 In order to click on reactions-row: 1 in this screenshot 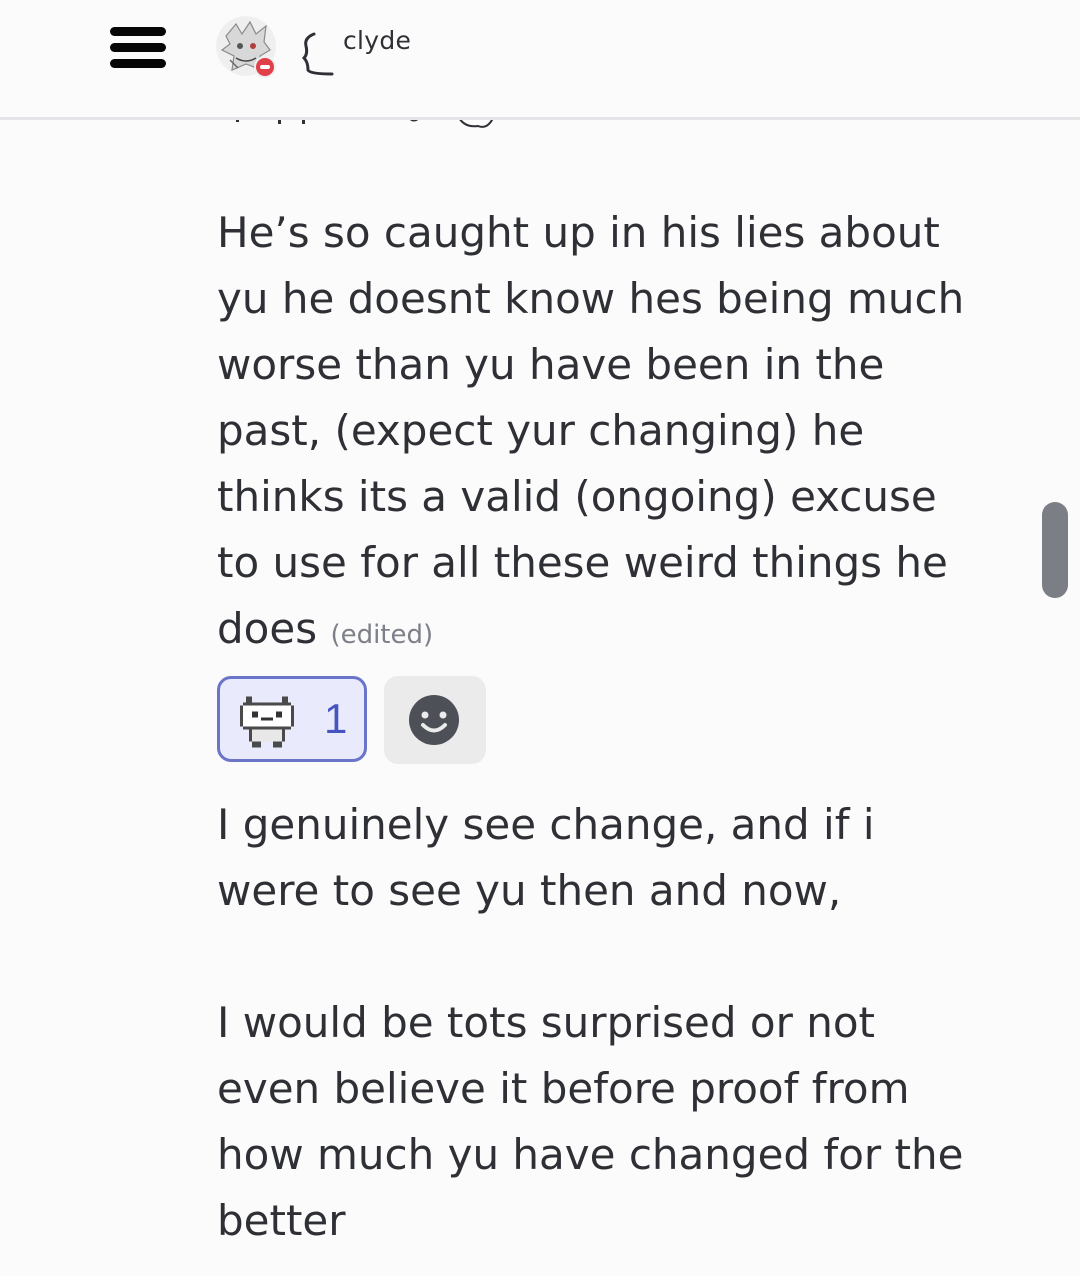, I will do `click(597, 721)`.